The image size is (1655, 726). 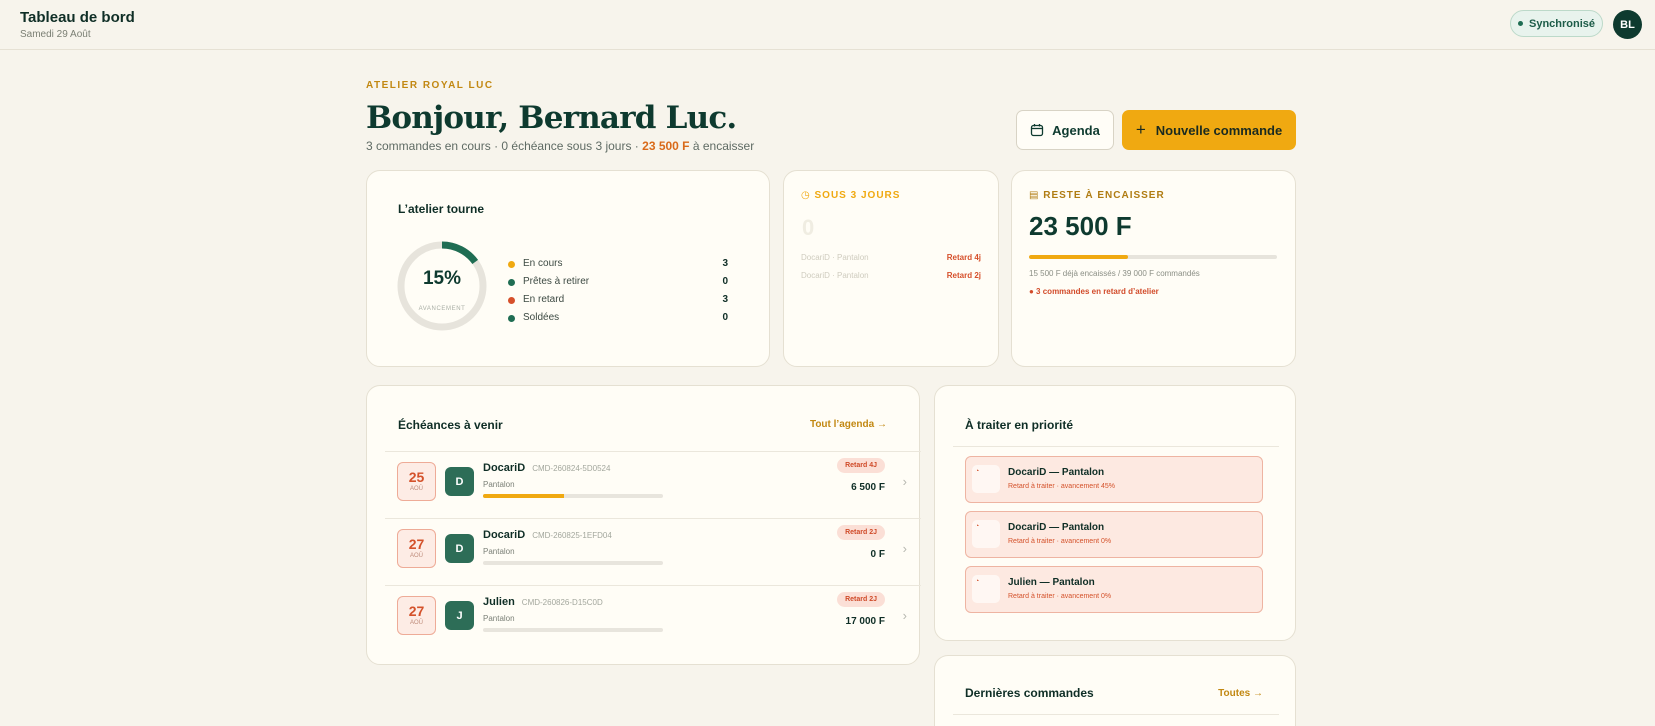 I want to click on greeting: Bonjour, Bernard Luc., so click(x=551, y=118).